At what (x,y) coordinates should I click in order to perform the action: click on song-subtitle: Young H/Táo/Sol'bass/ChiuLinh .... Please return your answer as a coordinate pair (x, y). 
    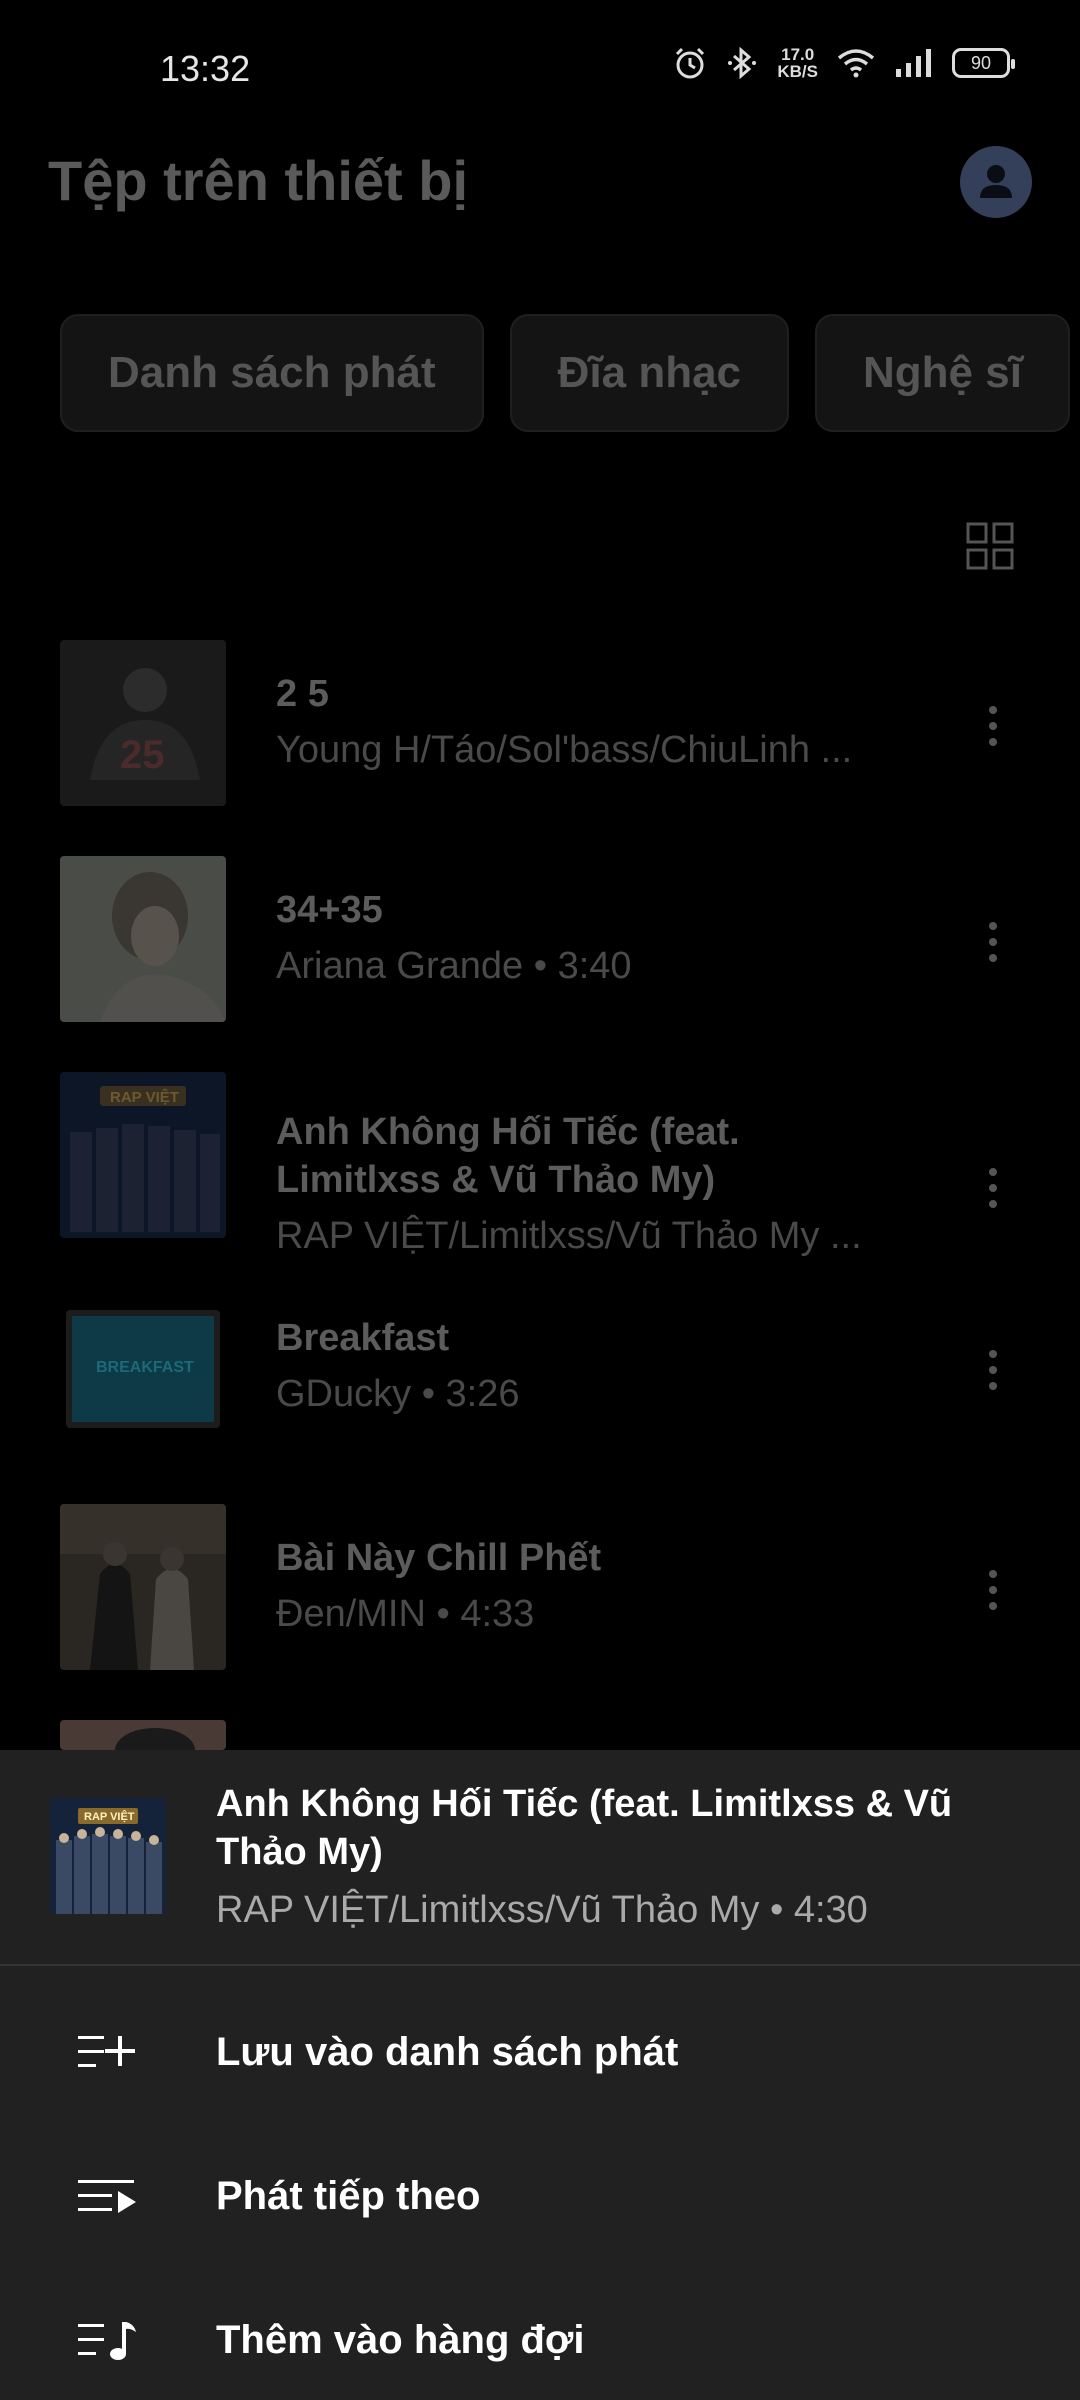
    Looking at the image, I should click on (564, 750).